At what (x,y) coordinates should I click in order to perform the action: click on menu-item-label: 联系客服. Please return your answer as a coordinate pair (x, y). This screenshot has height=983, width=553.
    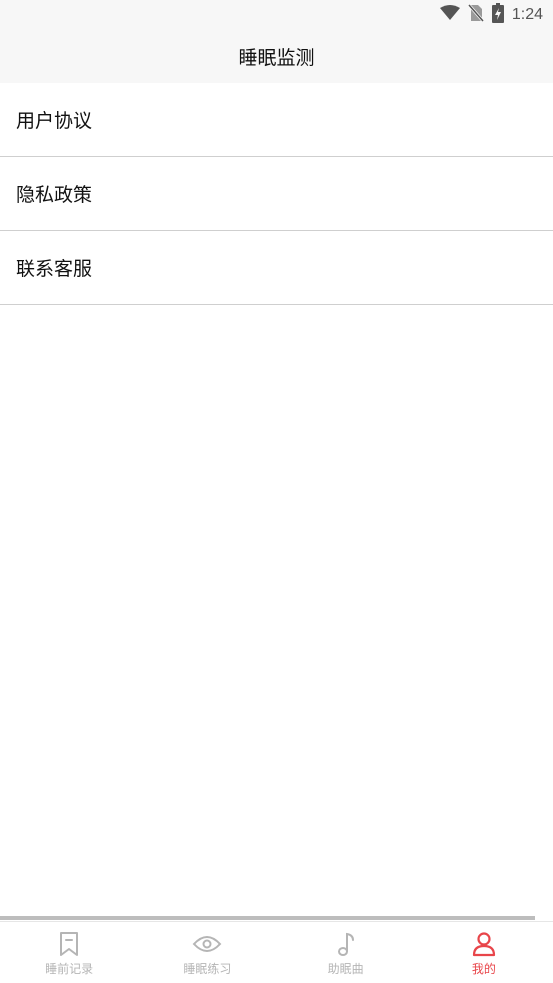
    Looking at the image, I should click on (54, 269).